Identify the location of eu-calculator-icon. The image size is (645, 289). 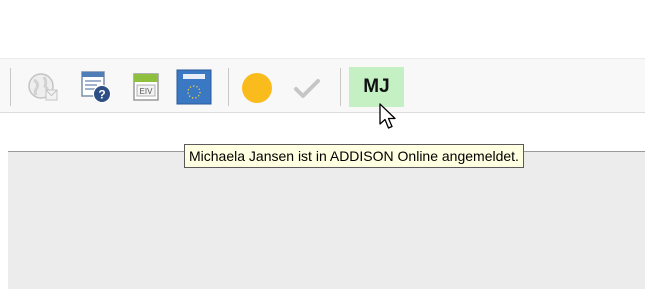
(194, 87).